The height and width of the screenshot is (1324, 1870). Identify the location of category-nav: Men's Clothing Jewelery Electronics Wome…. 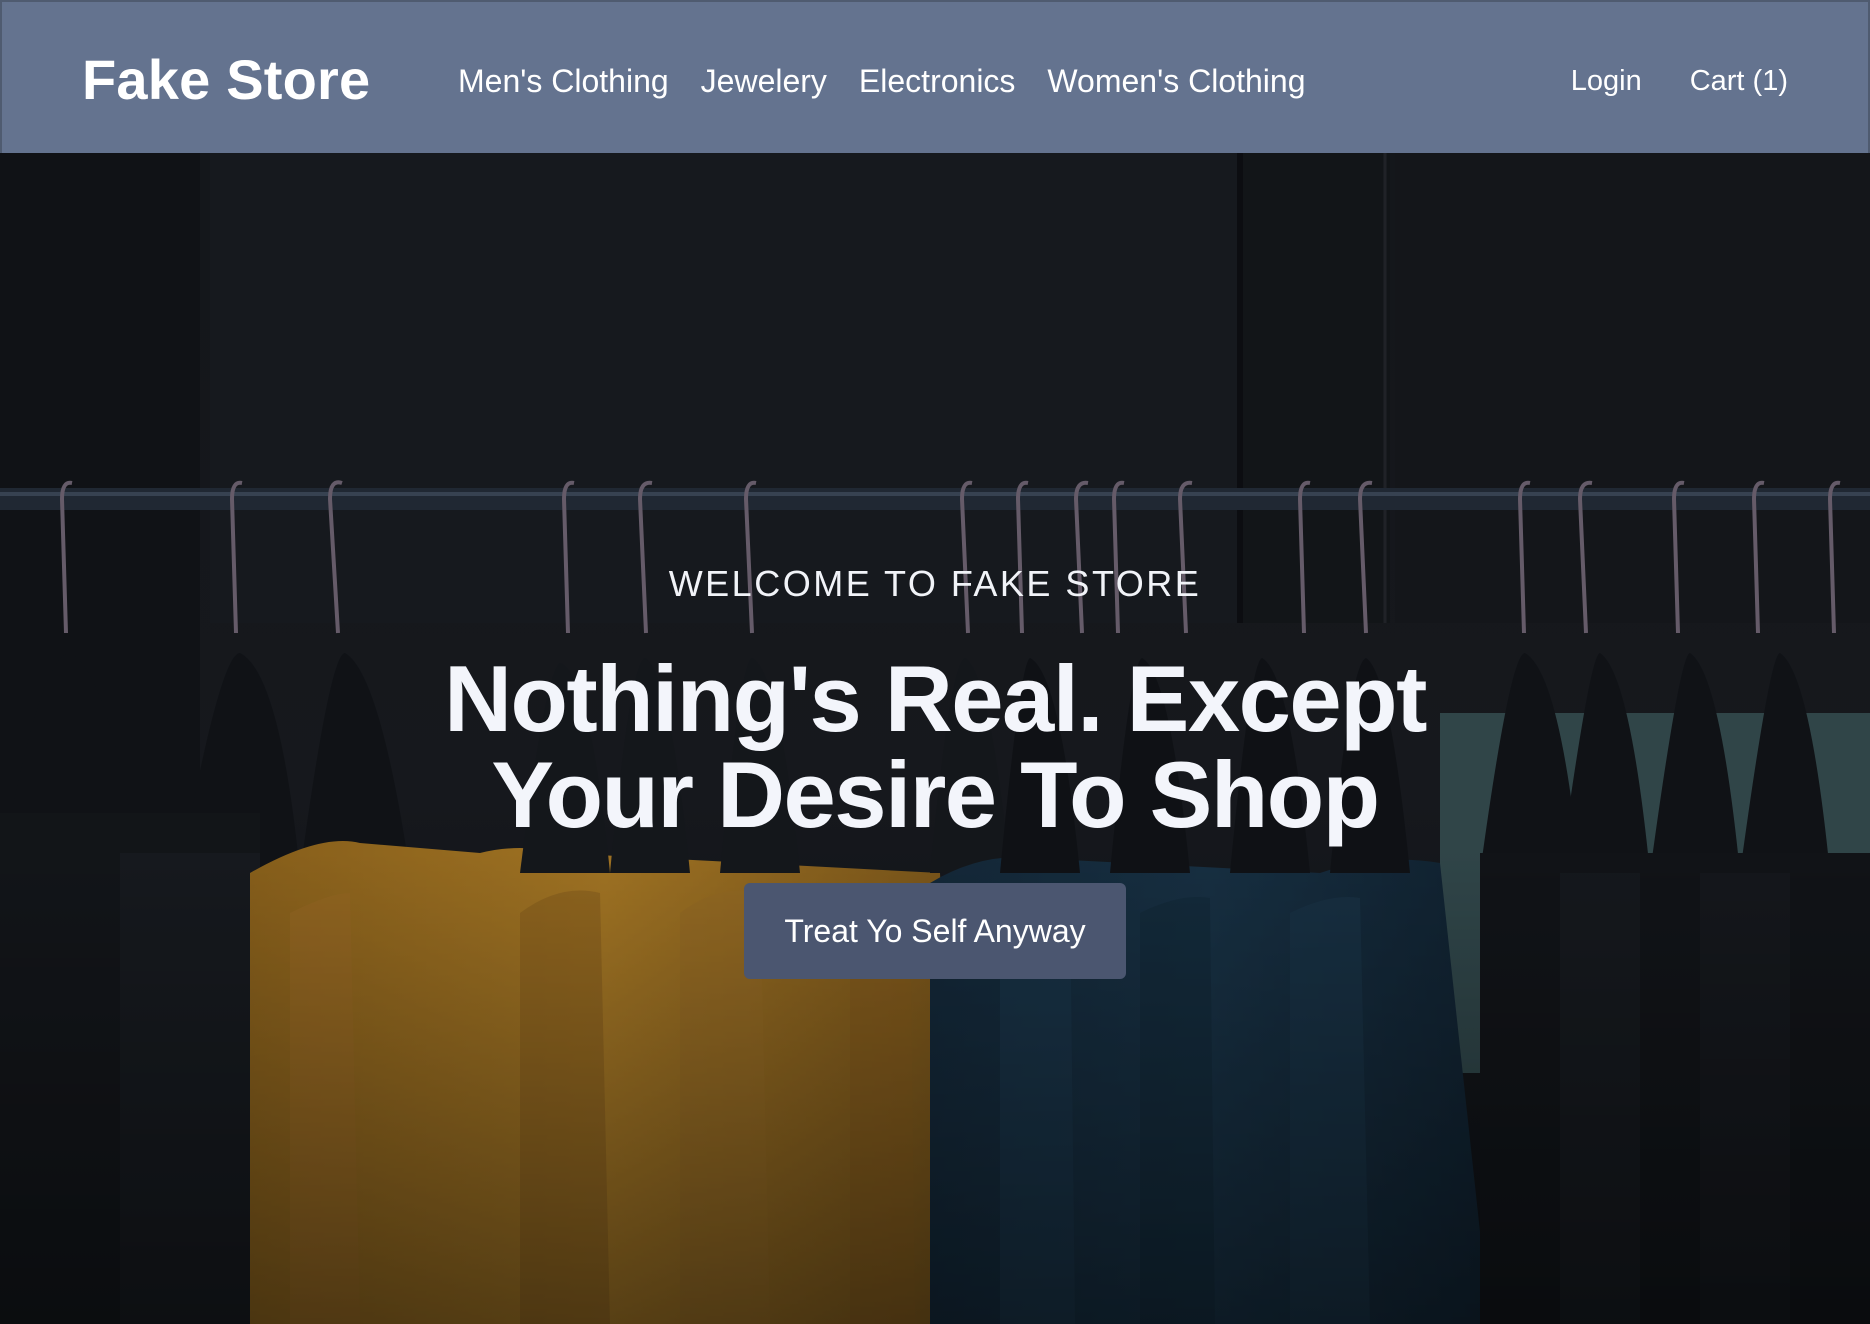
(882, 81).